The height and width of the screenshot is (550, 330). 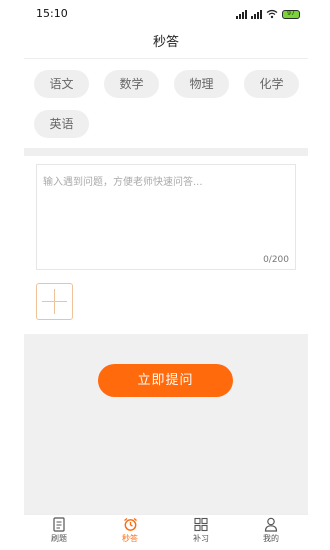 What do you see at coordinates (165, 42) in the screenshot?
I see `page-title: 秒答` at bounding box center [165, 42].